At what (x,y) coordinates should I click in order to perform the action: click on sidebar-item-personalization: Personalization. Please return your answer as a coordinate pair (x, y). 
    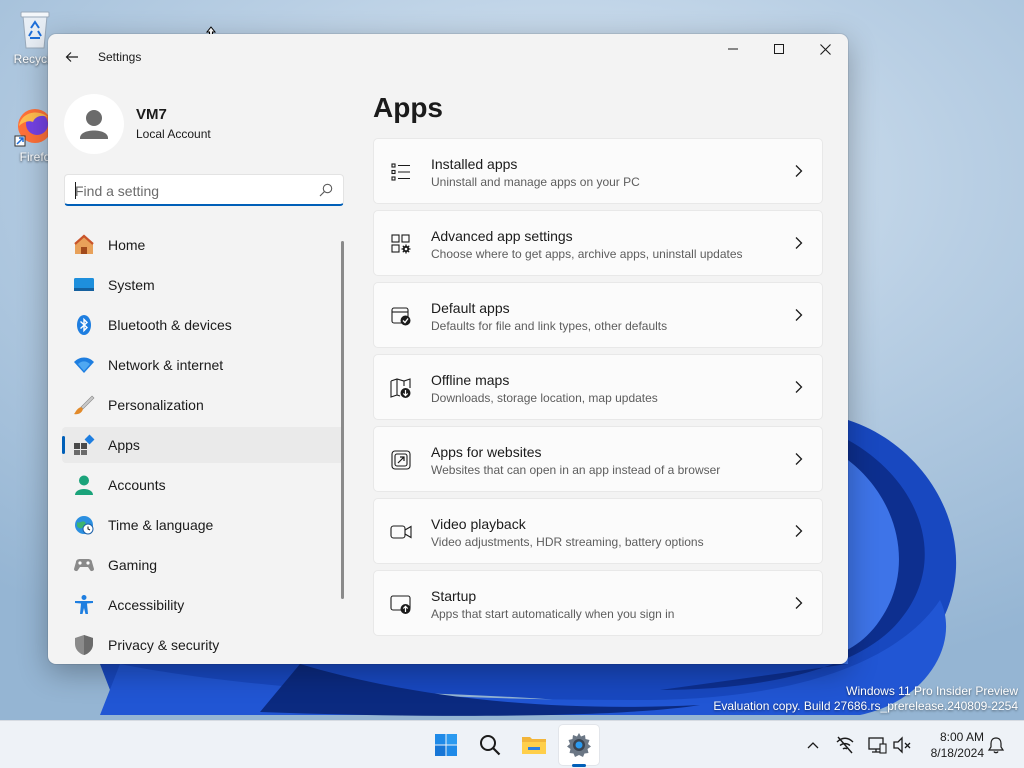
    Looking at the image, I should click on (203, 405).